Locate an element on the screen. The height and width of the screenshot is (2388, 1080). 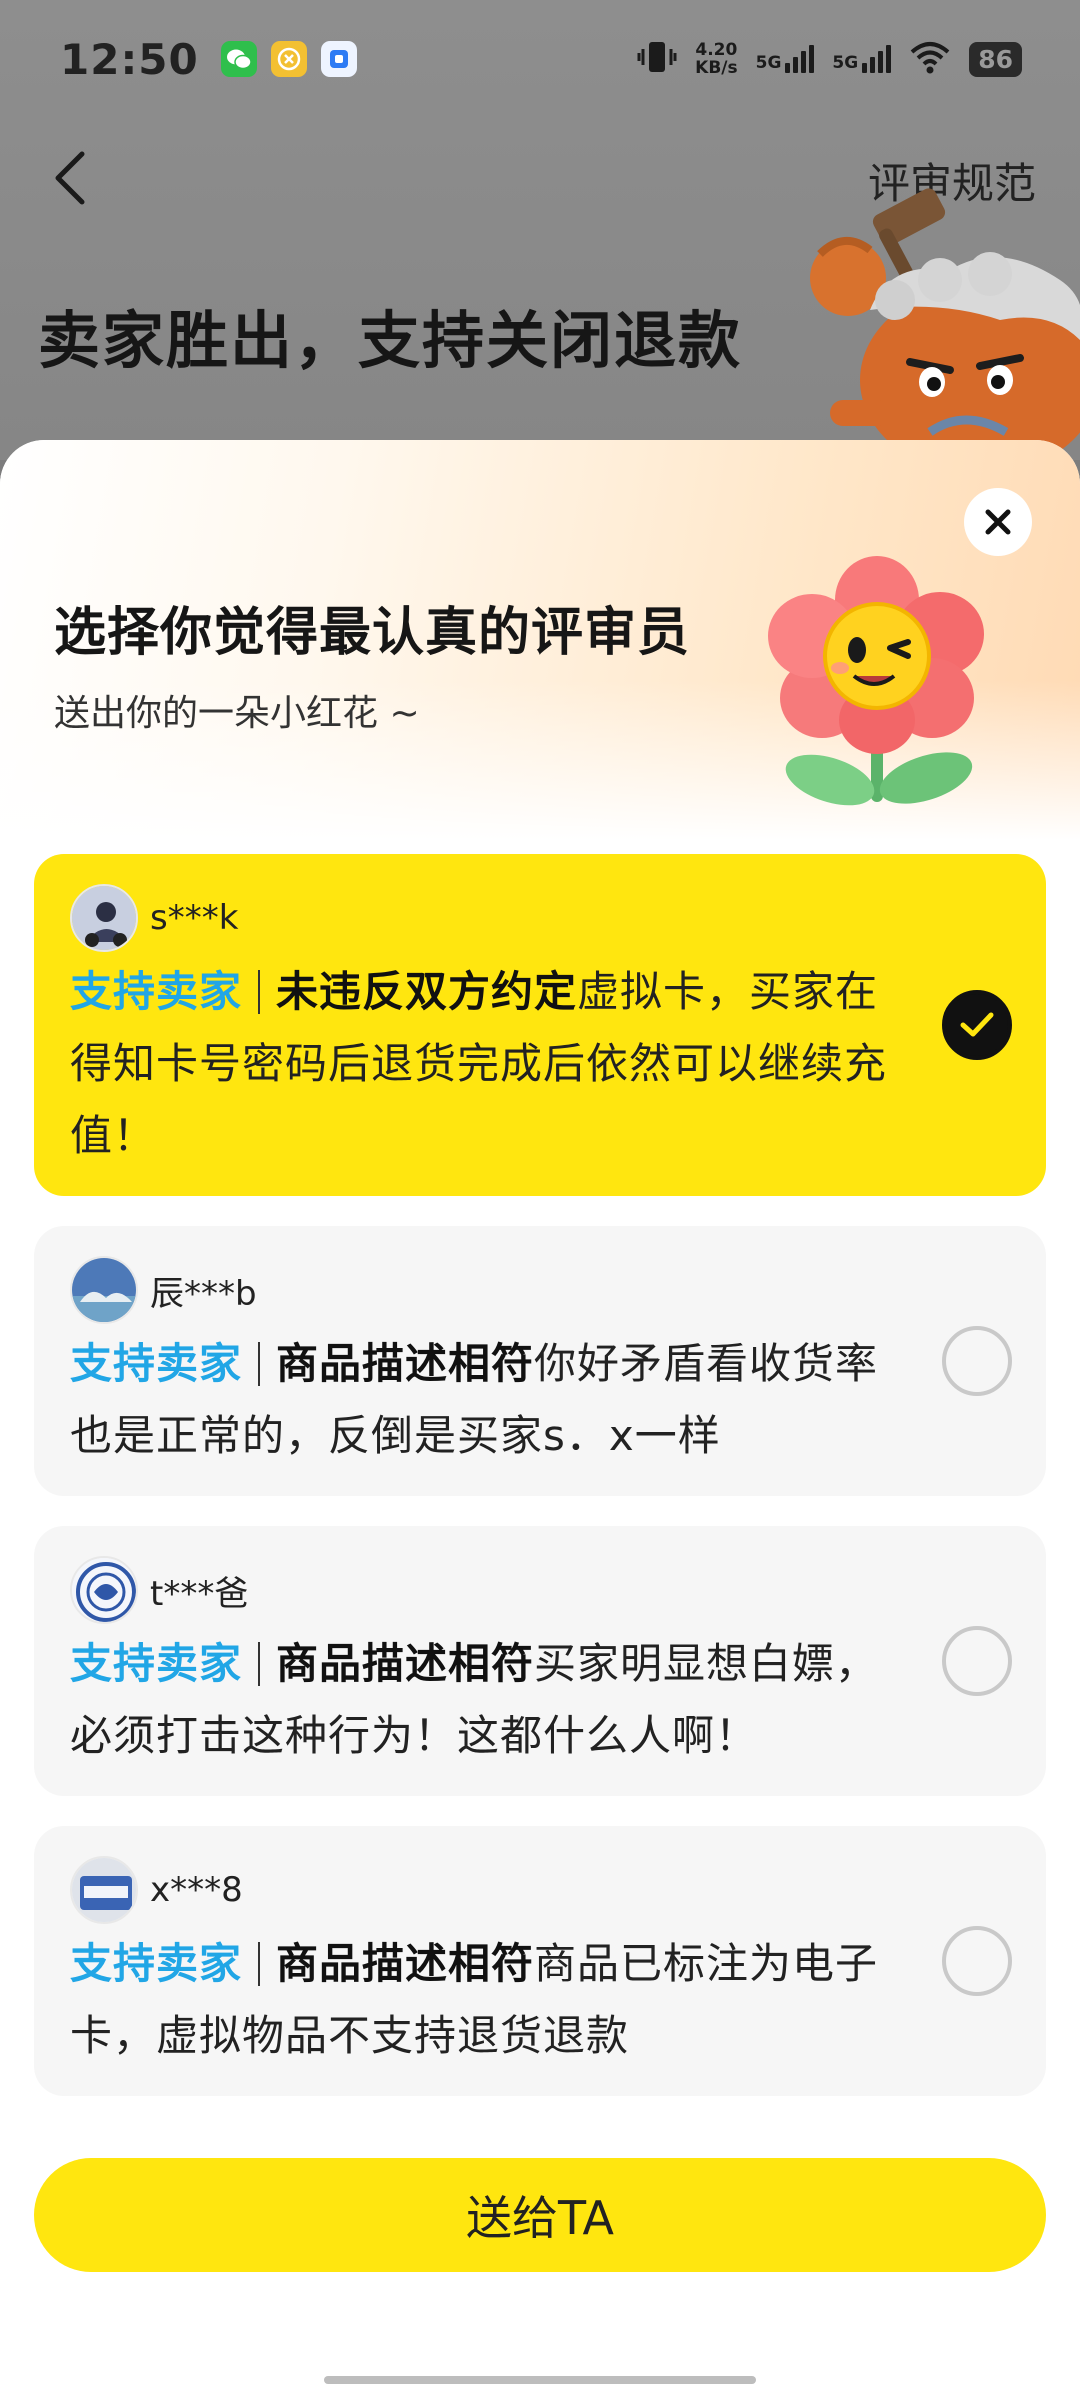
review-text: 支持卖家 商品描述相符买家明显想白嫖，必须打击这种行为！这都什么人啊！ is located at coordinates (483, 1700).